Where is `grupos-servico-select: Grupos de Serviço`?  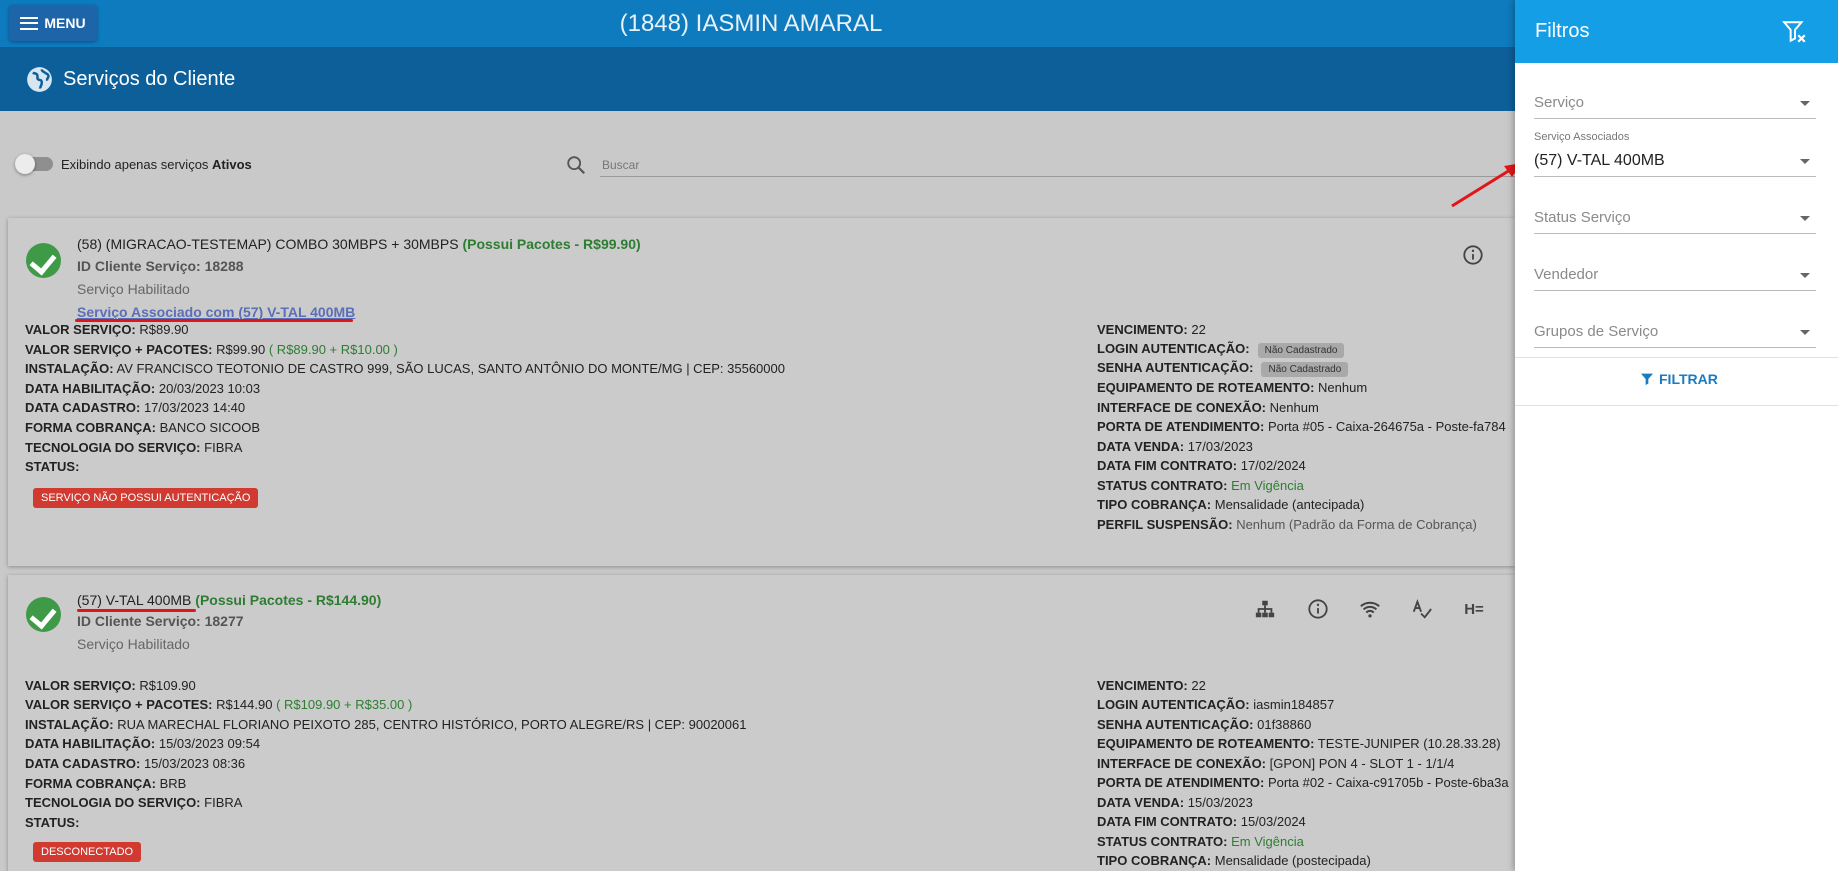 grupos-servico-select: Grupos de Serviço is located at coordinates (1675, 333).